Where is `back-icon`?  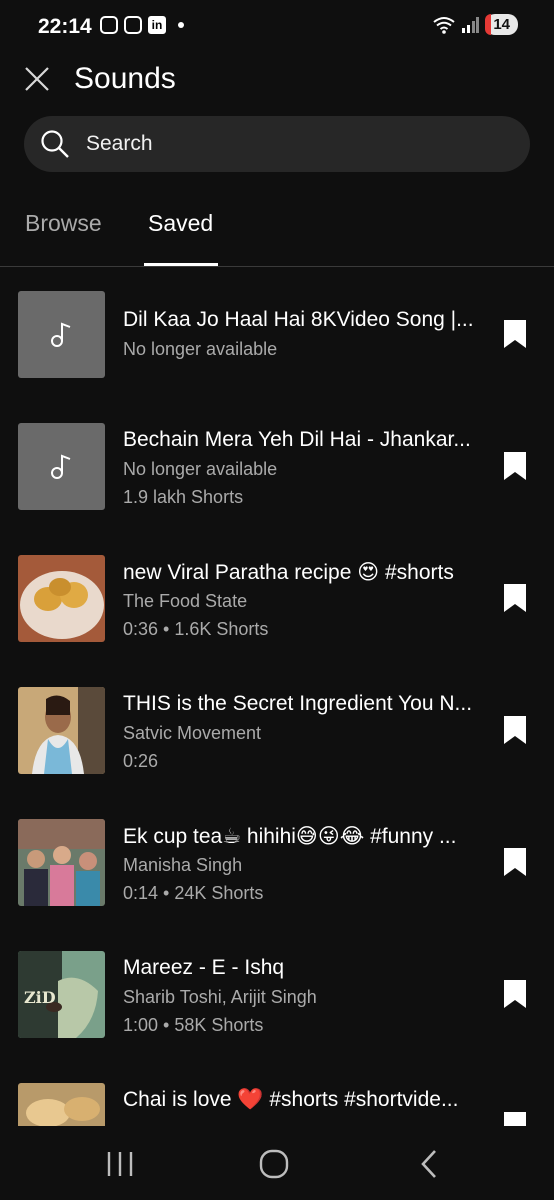
back-icon is located at coordinates (430, 1164).